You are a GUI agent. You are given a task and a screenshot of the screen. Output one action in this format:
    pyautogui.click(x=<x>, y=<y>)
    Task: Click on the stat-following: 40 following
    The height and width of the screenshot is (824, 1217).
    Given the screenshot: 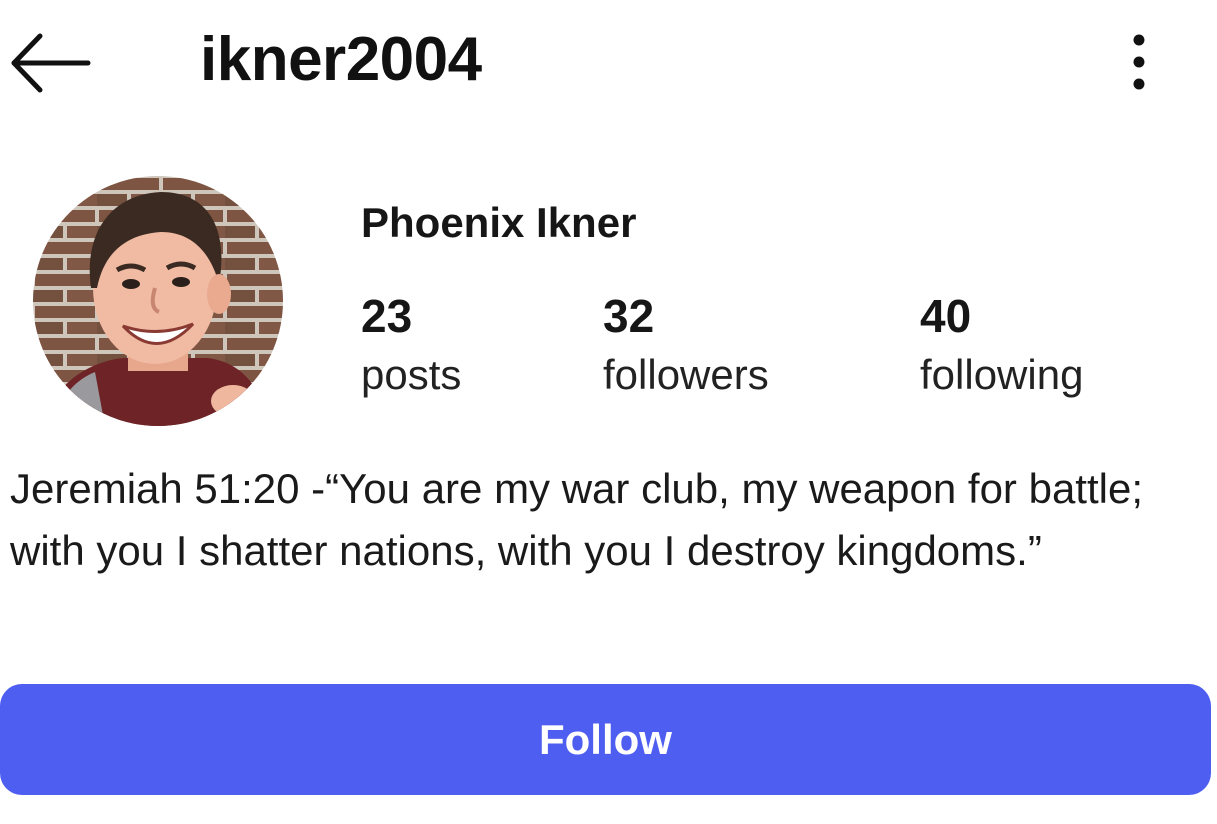 What is the action you would take?
    pyautogui.click(x=1001, y=344)
    